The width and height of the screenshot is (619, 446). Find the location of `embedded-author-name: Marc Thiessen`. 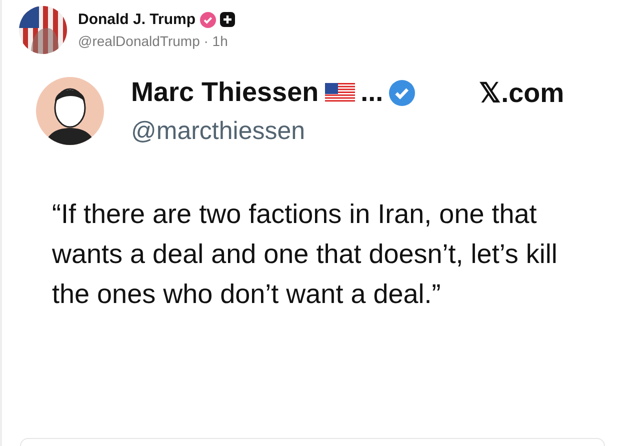

embedded-author-name: Marc Thiessen is located at coordinates (225, 92).